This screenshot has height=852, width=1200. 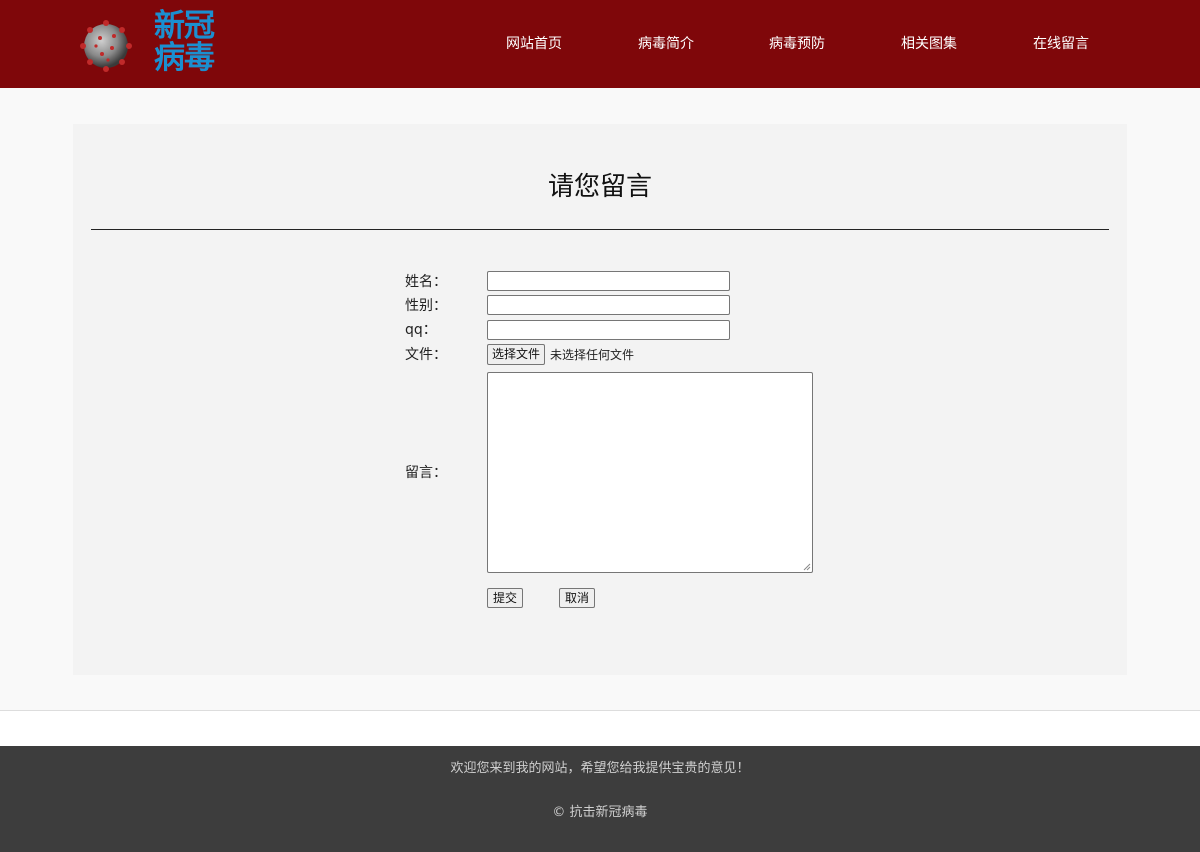 What do you see at coordinates (184, 42) in the screenshot?
I see `logo-text: 新冠 病毒` at bounding box center [184, 42].